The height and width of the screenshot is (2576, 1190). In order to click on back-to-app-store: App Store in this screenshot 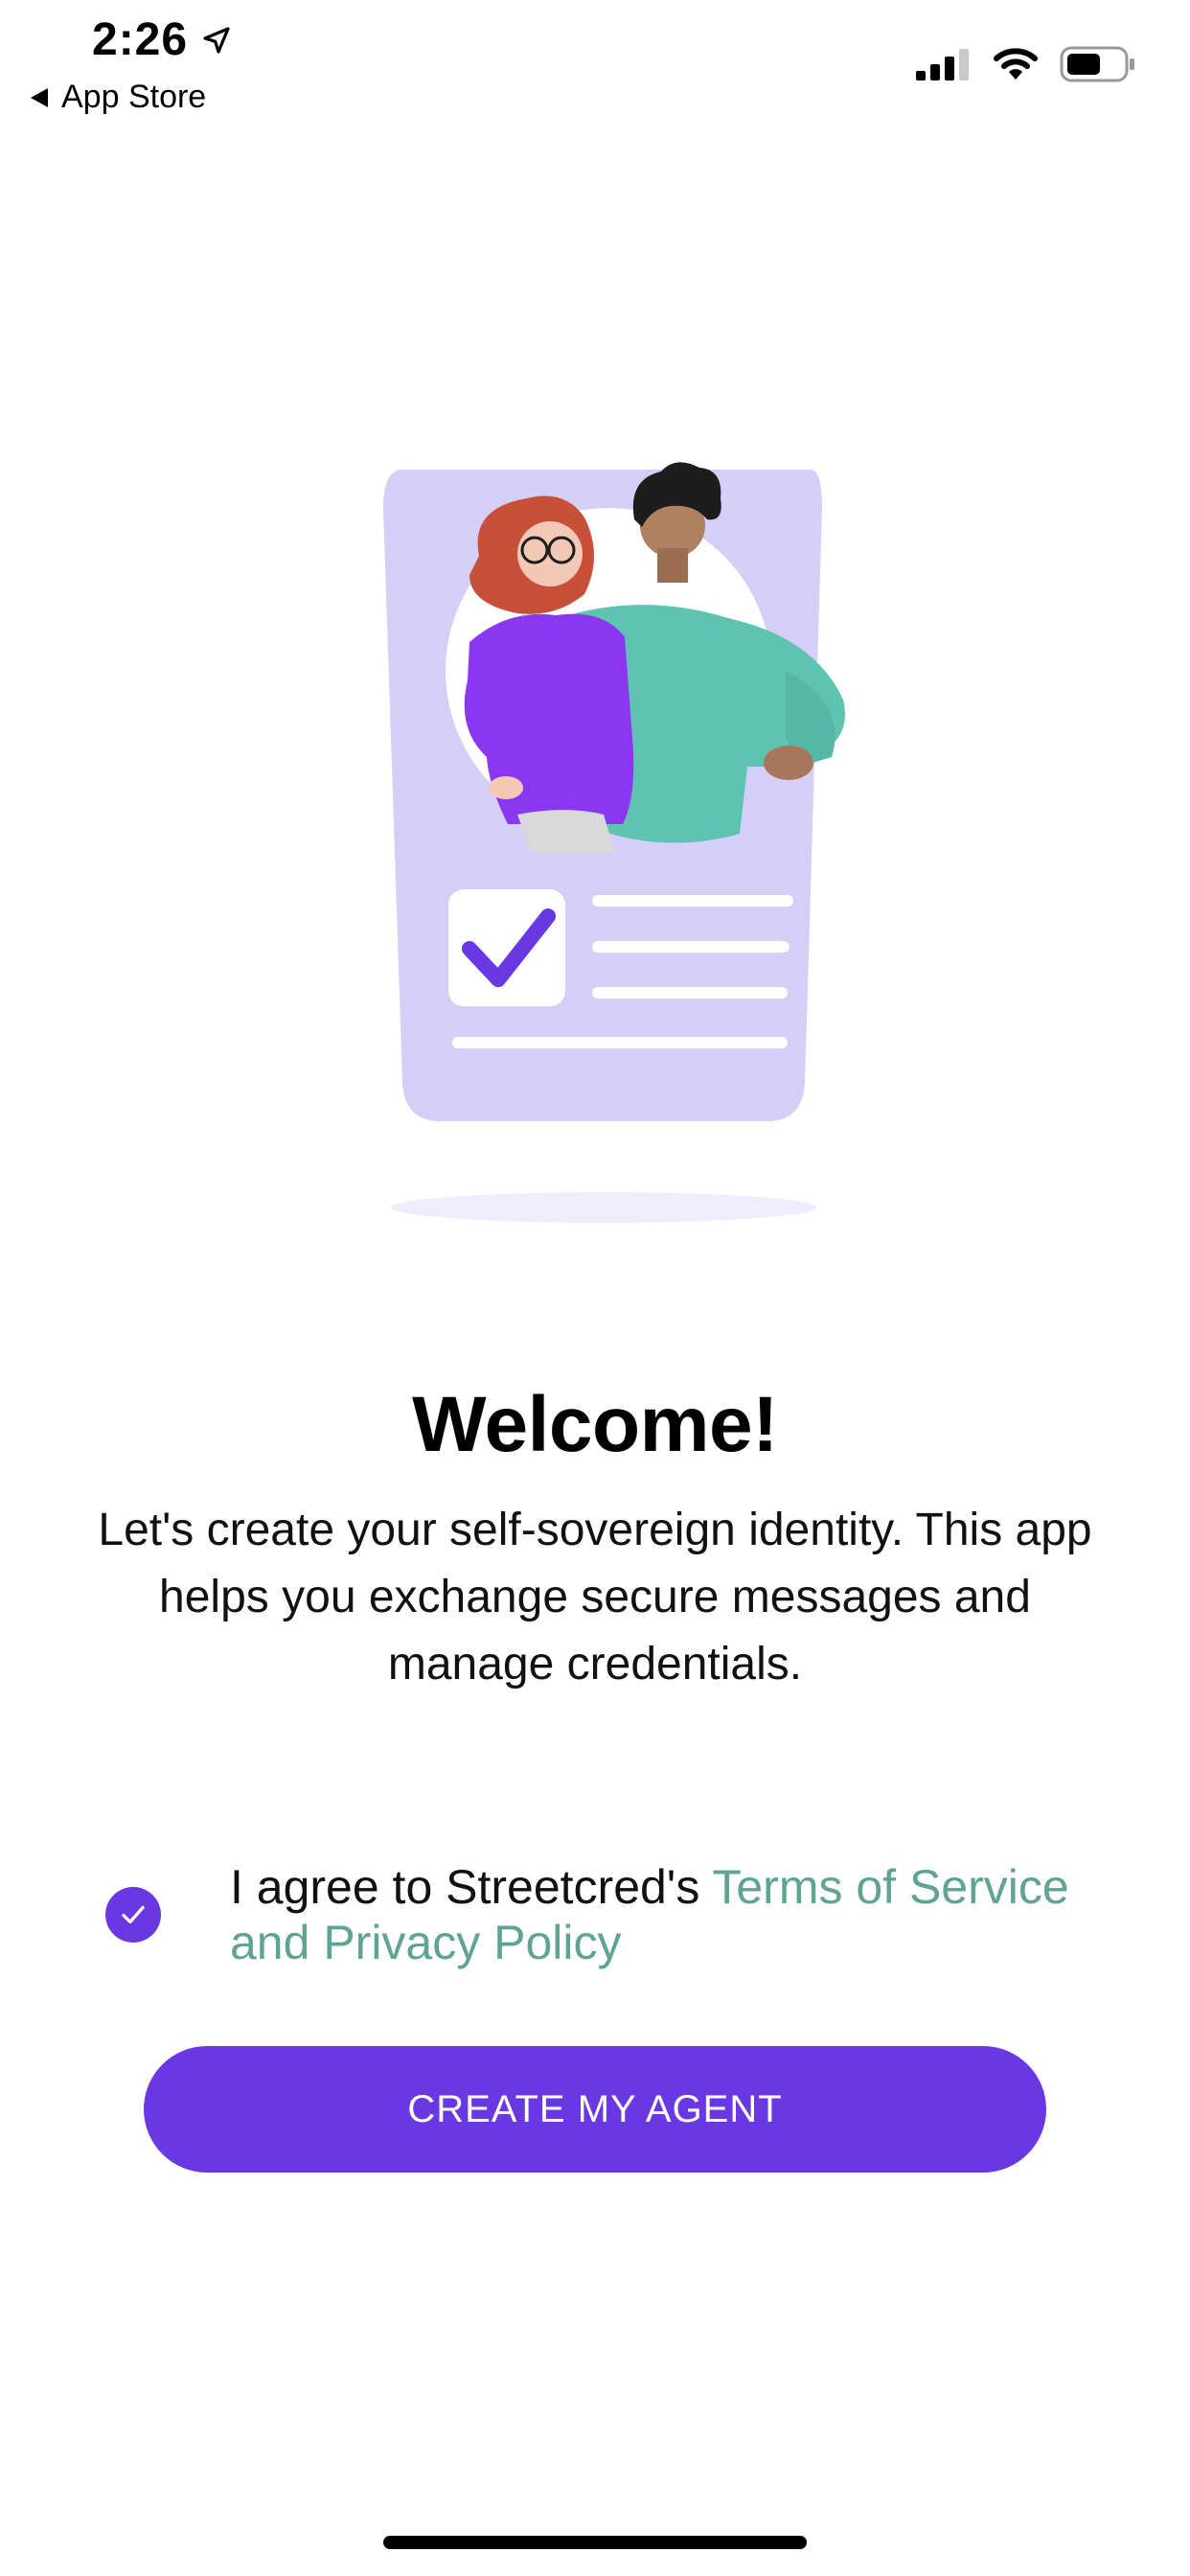, I will do `click(118, 97)`.